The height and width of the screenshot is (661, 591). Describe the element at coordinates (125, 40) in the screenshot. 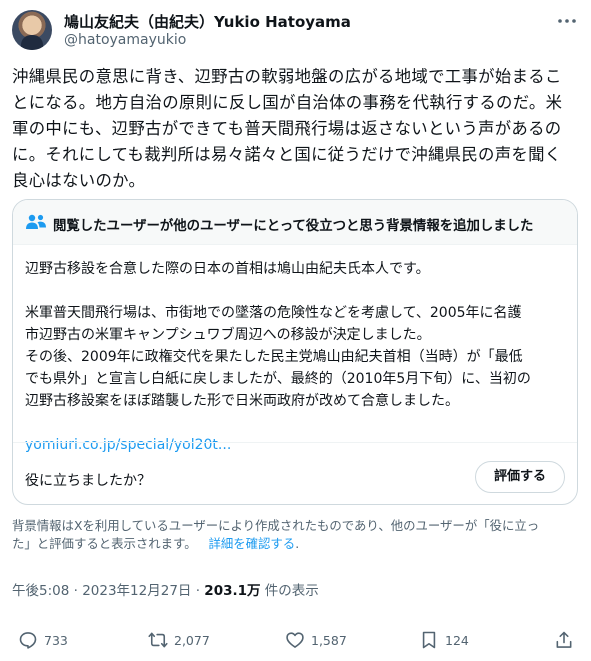

I see `author-handle: @hatoyamayukio` at that location.